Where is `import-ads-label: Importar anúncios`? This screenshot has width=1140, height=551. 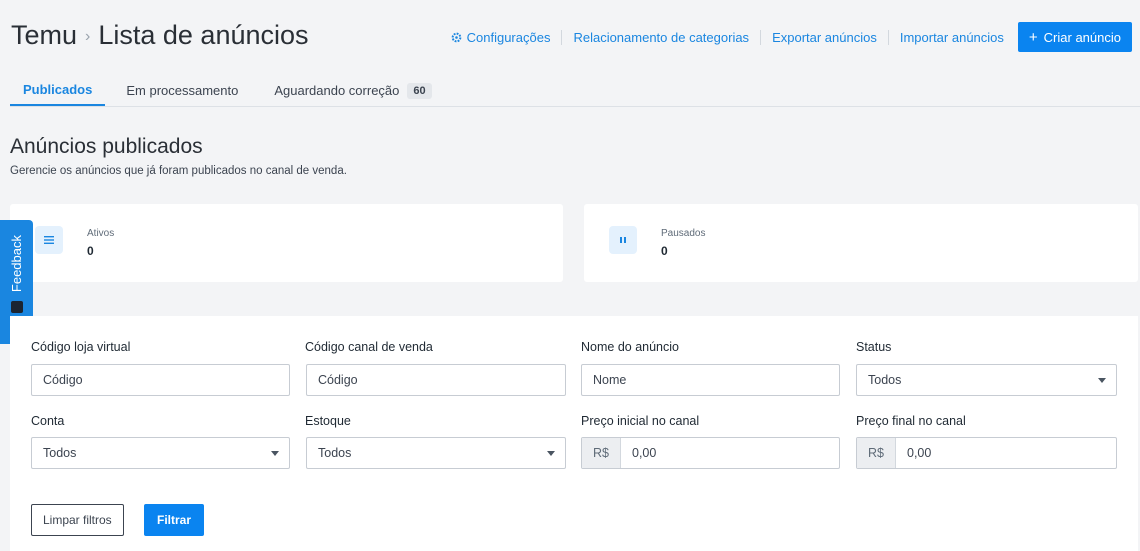
import-ads-label: Importar anúncios is located at coordinates (951, 37).